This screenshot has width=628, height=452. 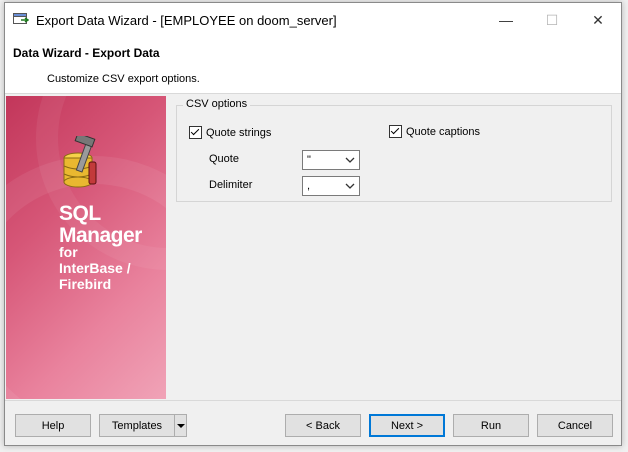 I want to click on brand-title: SQL Manager, so click(x=100, y=225).